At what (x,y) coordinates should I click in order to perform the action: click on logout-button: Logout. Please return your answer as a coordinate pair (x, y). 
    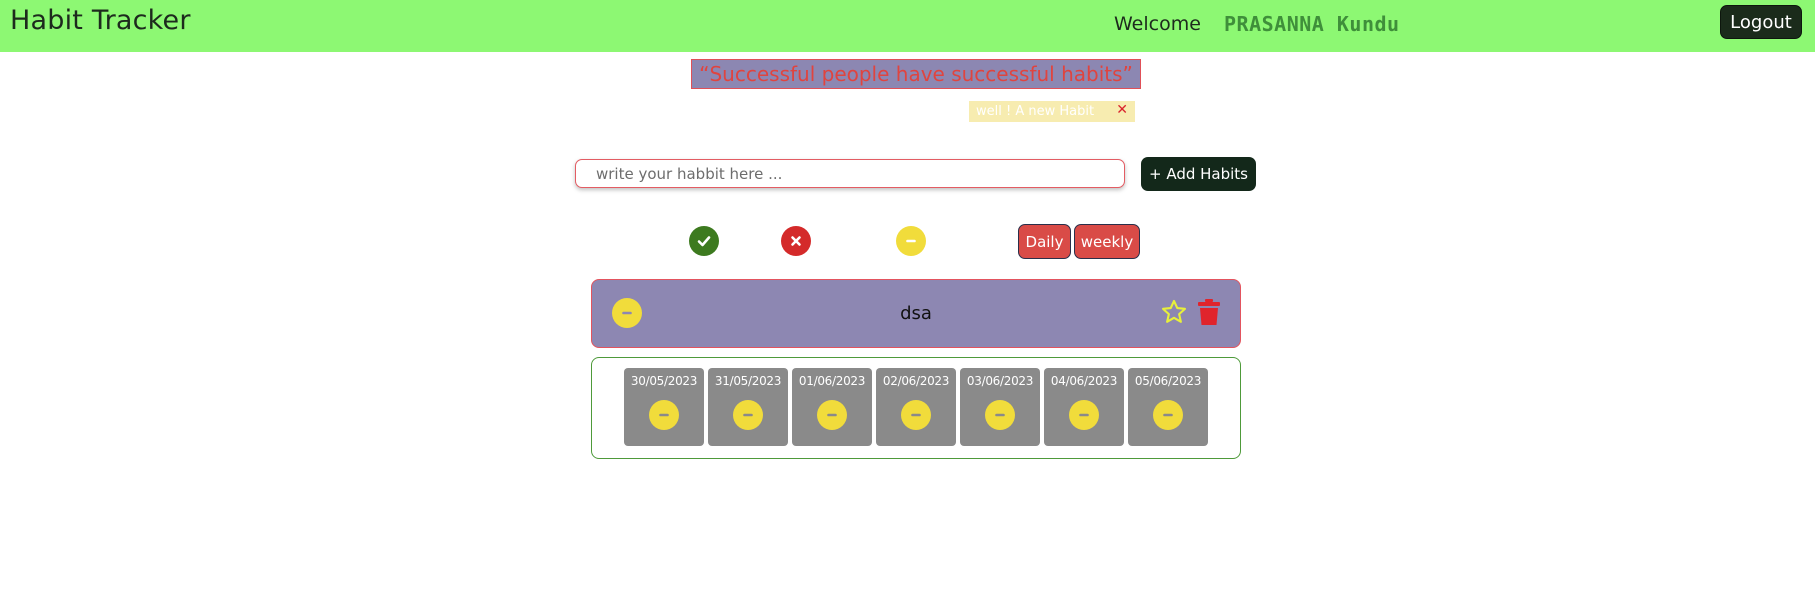
    Looking at the image, I should click on (1761, 22).